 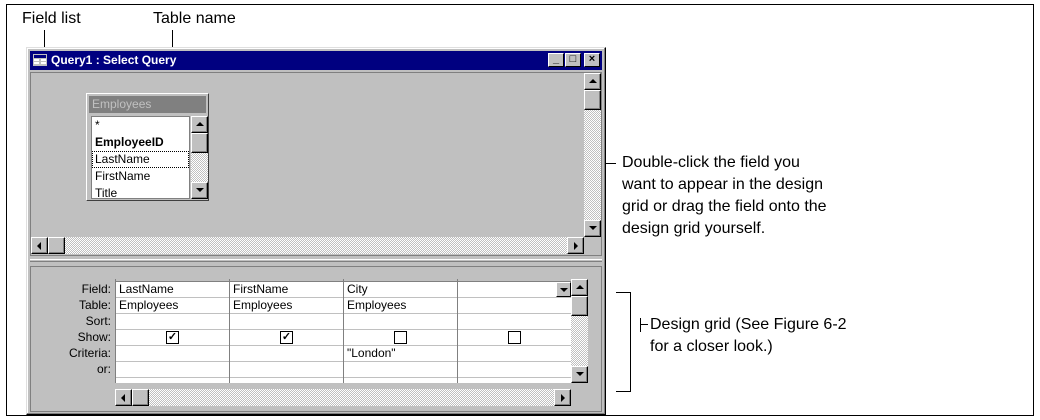 What do you see at coordinates (316, 260) in the screenshot?
I see `pane-splitter` at bounding box center [316, 260].